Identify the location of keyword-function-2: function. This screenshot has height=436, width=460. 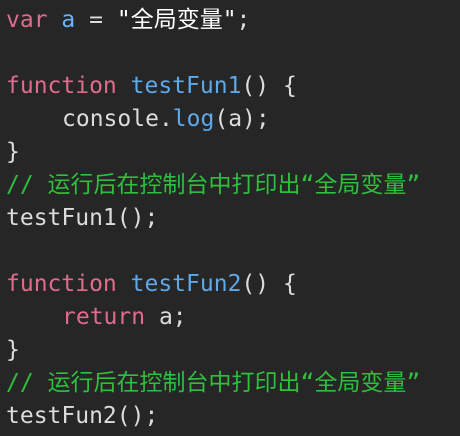
(61, 284).